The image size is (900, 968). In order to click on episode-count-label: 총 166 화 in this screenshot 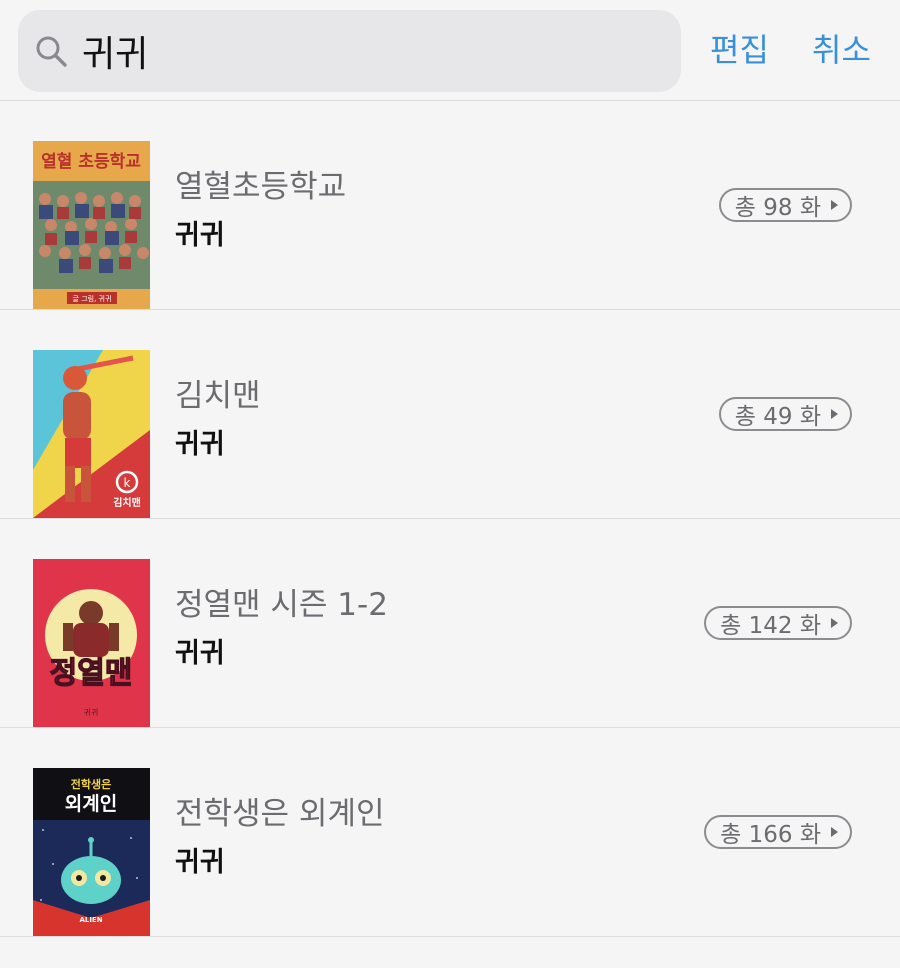, I will do `click(770, 835)`.